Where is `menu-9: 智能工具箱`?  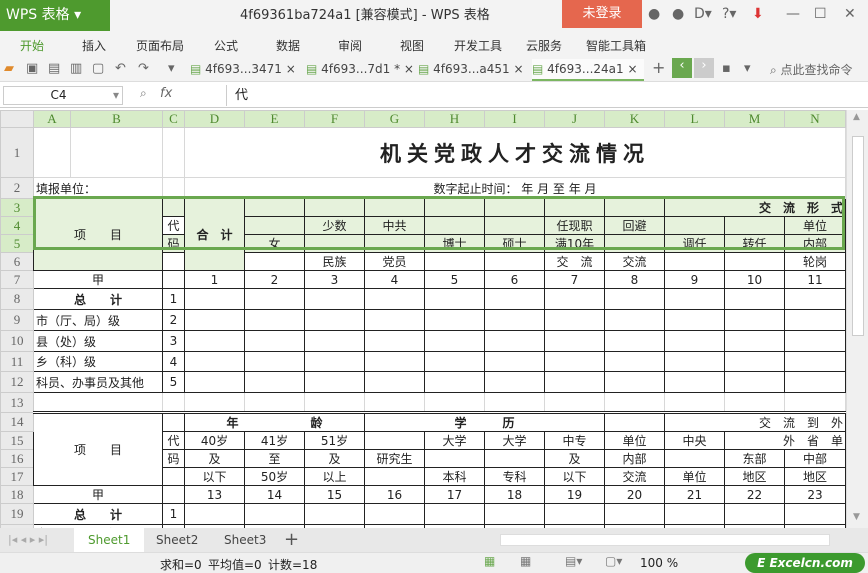 menu-9: 智能工具箱 is located at coordinates (616, 45).